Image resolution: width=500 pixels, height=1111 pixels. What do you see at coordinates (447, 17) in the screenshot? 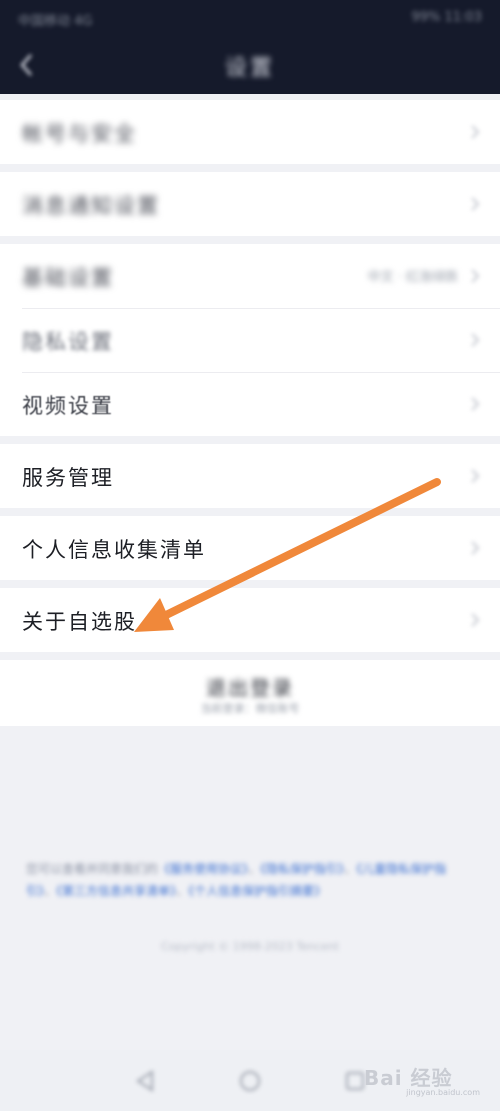
I see `status-battery-time: 99% 11:03` at bounding box center [447, 17].